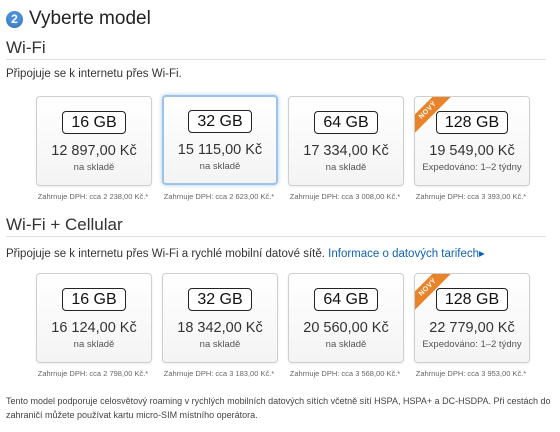  What do you see at coordinates (94, 328) in the screenshot?
I see `price-label: 16 124,00 Kč` at bounding box center [94, 328].